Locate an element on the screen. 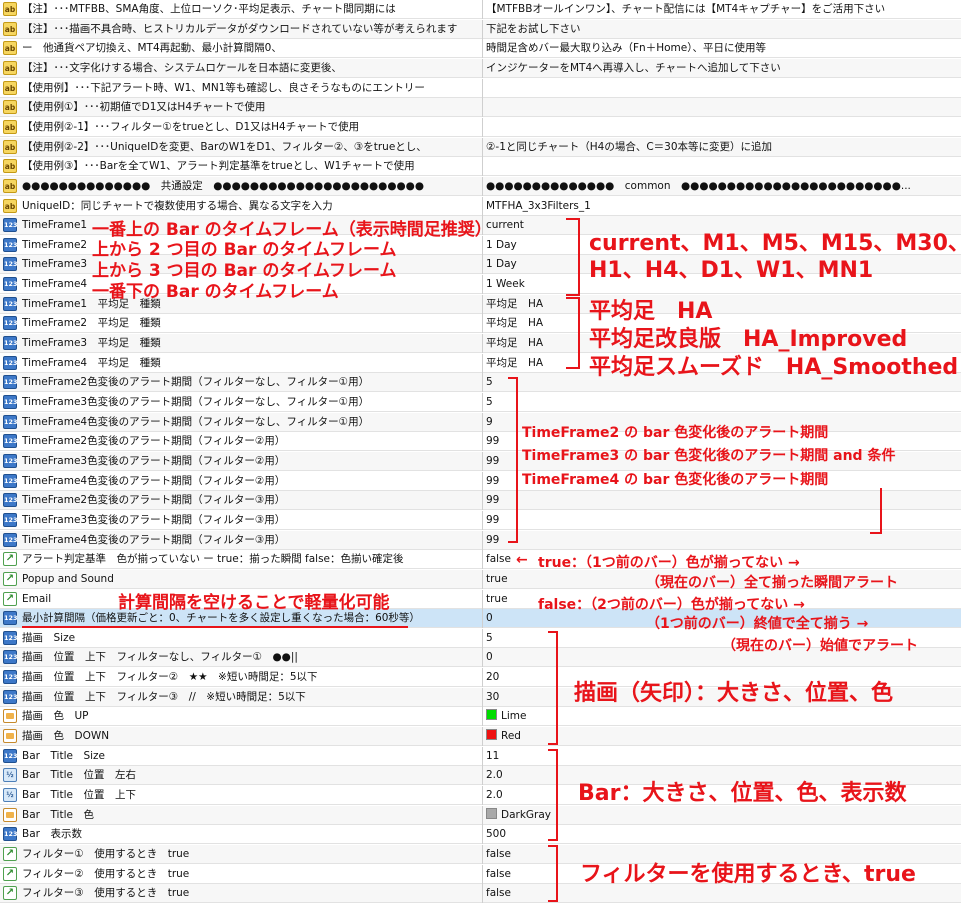 The width and height of the screenshot is (961, 905). property-name: 描画 位置 上下 フィルターなし、フィルター① ●●|| is located at coordinates (160, 657).